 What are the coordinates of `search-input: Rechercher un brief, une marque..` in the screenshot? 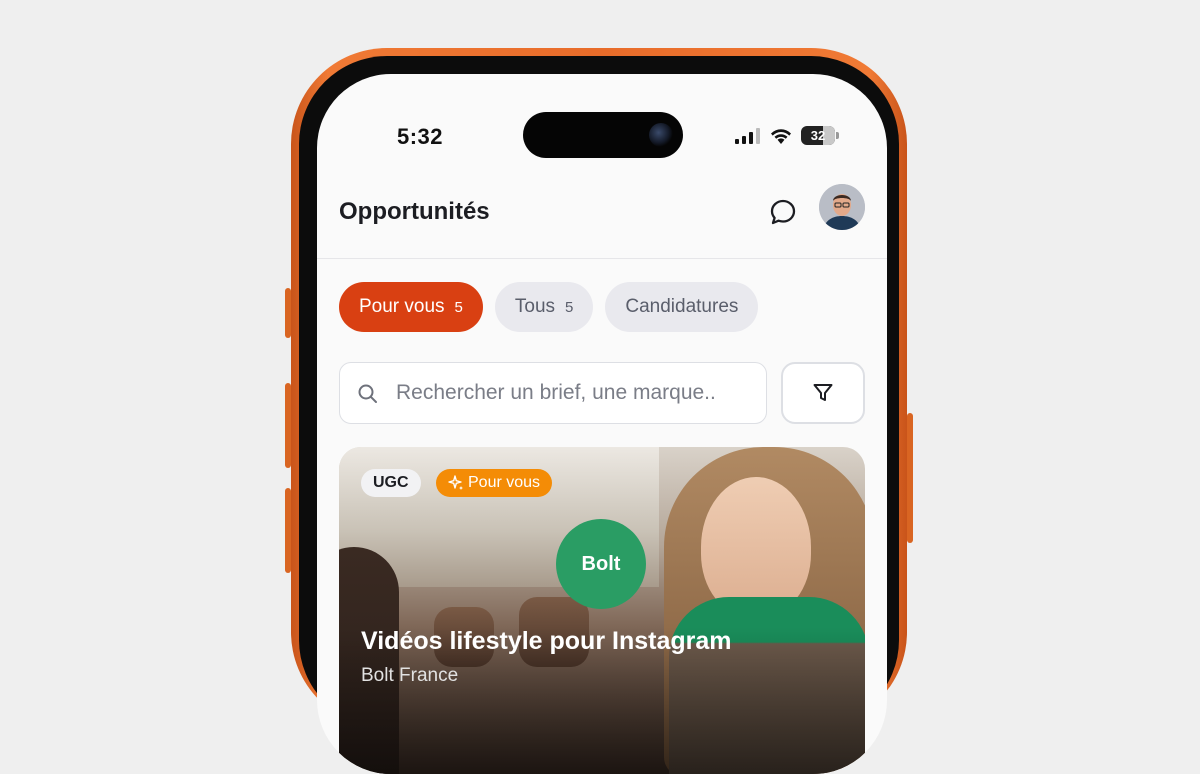 It's located at (553, 393).